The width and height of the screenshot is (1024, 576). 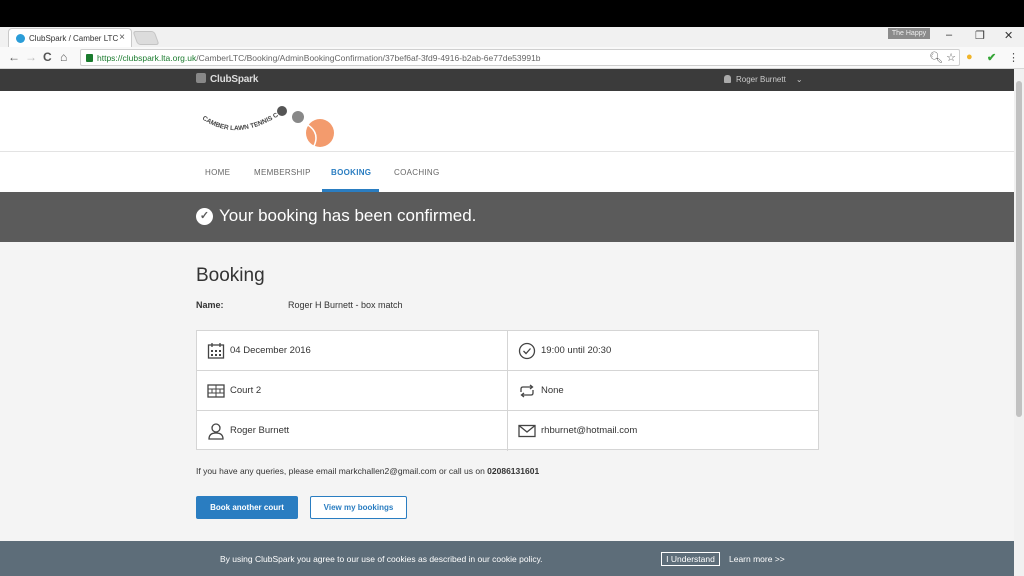 I want to click on nav-booking: BOOKING, so click(x=351, y=172).